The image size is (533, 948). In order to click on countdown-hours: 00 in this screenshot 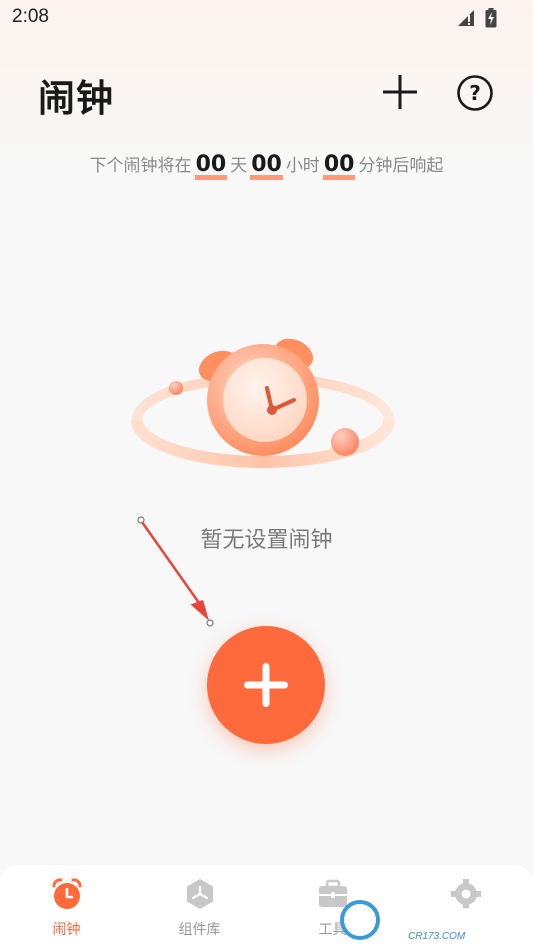, I will do `click(266, 167)`.